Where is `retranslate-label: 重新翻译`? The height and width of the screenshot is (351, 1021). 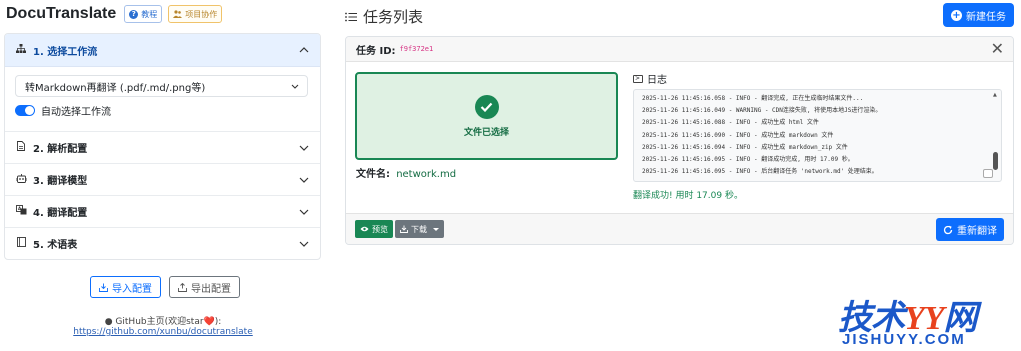
retranslate-label: 重新翻译 is located at coordinates (977, 231).